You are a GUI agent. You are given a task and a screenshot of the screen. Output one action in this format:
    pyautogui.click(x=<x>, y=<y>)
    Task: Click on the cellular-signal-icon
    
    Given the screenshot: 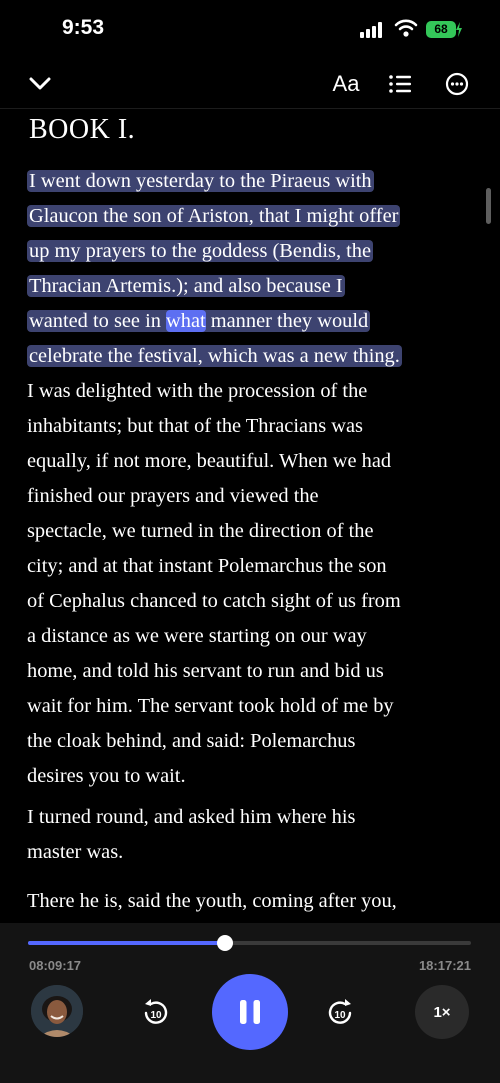 What is the action you would take?
    pyautogui.click(x=372, y=30)
    